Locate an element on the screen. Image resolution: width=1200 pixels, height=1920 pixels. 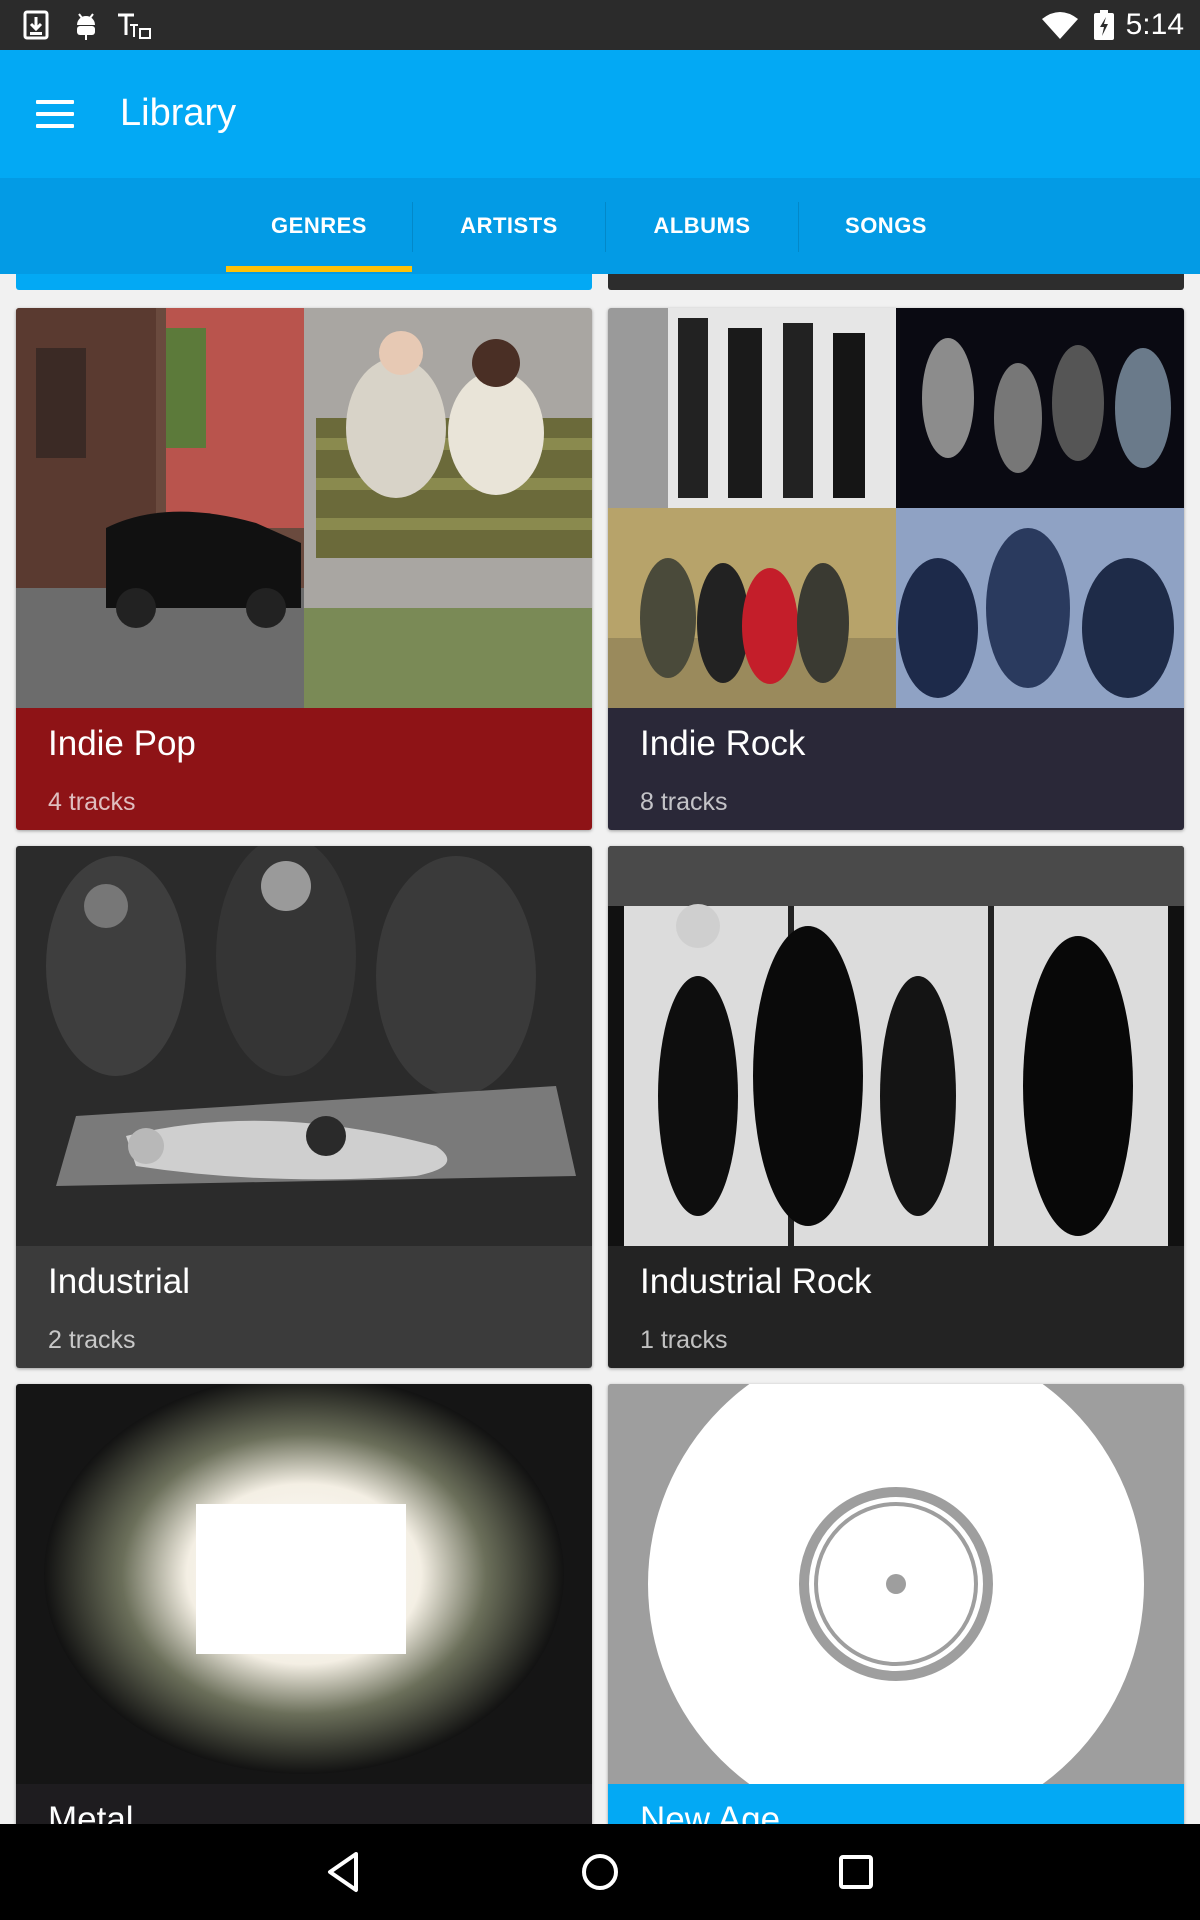
genre-caption: Indie Rock 8 tracks is located at coordinates (896, 769).